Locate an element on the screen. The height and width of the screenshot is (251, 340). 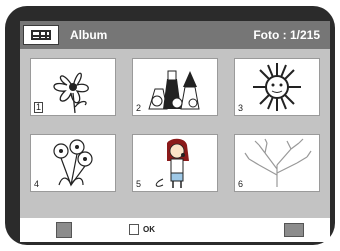
control-bar: OK is located at coordinates (175, 230).